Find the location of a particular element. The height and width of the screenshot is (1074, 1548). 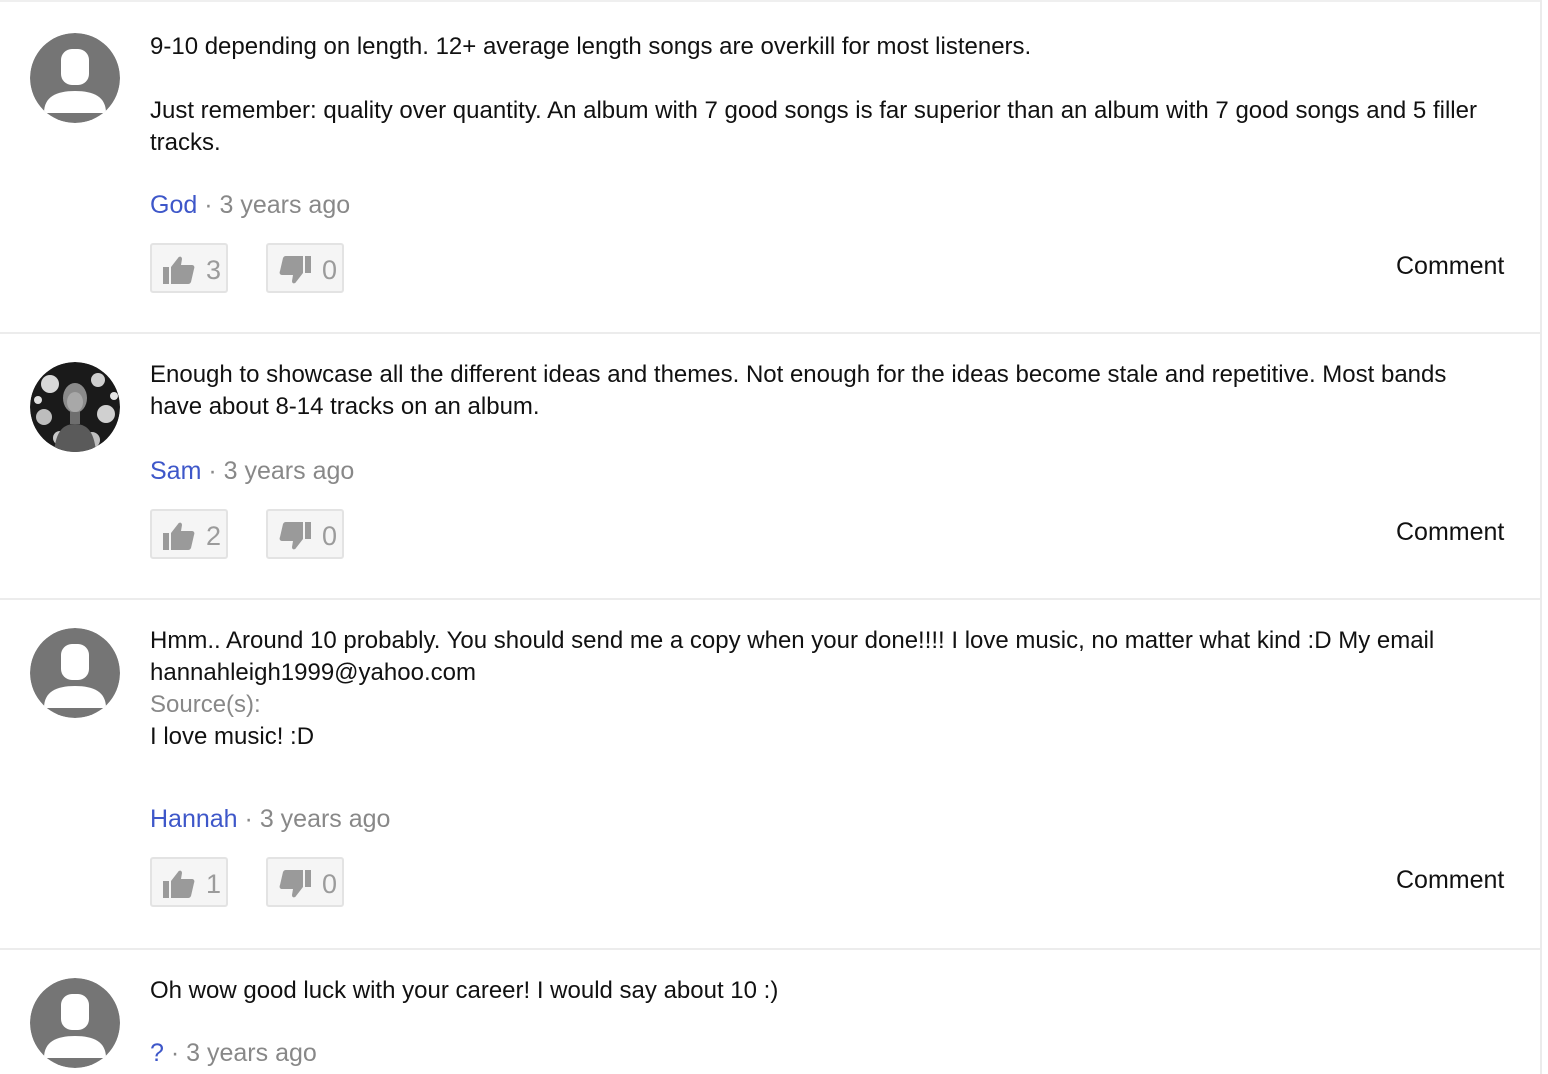

like-button: 3 is located at coordinates (189, 268).